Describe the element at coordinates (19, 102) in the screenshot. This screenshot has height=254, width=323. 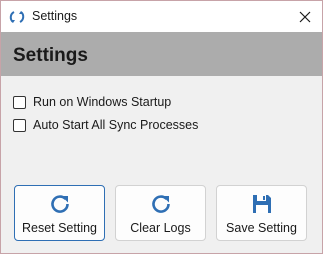
I see `run-on-startup-checkbox` at that location.